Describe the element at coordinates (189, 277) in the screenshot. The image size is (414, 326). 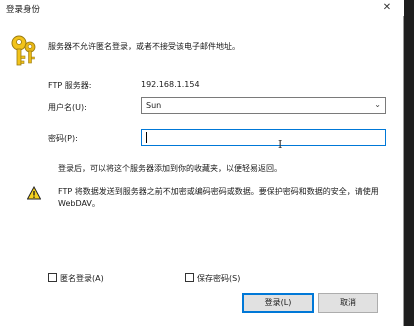
I see `save-password-checkbox` at that location.